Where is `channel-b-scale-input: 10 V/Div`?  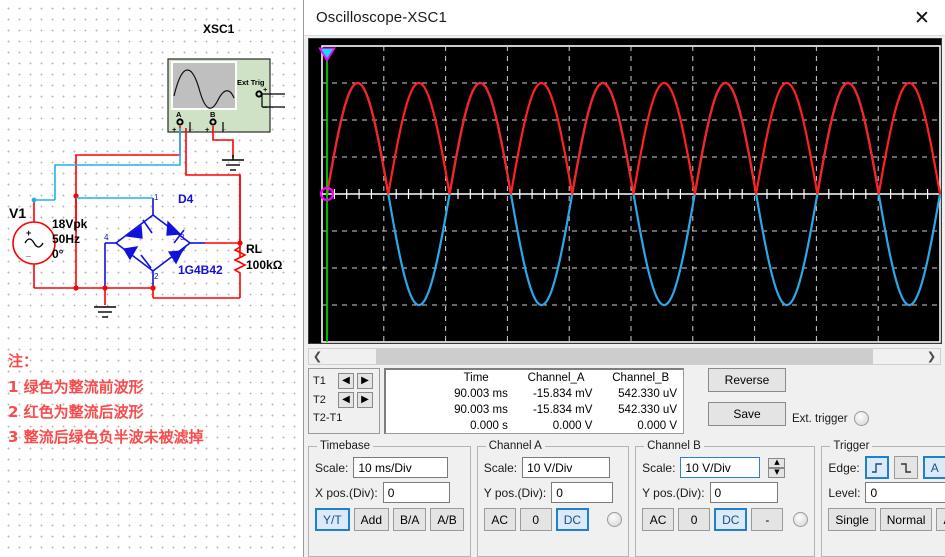 channel-b-scale-input: 10 V/Div is located at coordinates (720, 467).